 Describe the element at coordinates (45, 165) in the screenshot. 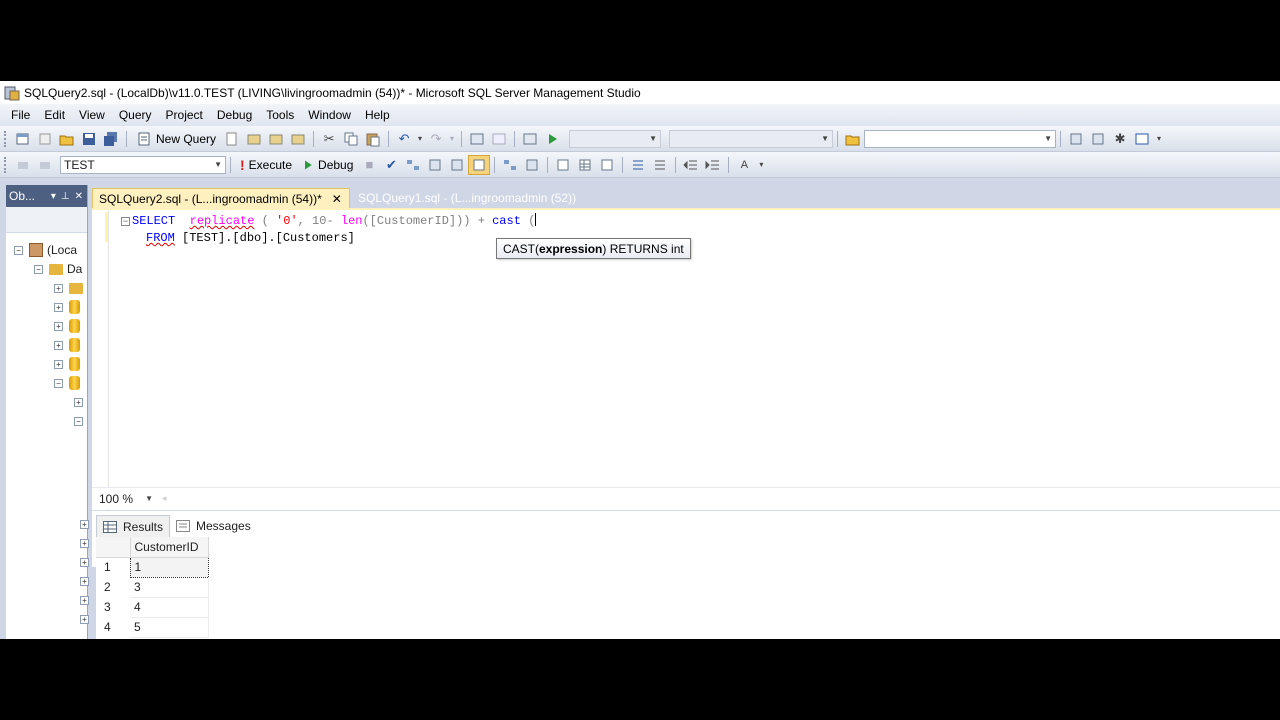

I see `disconnect-icon` at that location.